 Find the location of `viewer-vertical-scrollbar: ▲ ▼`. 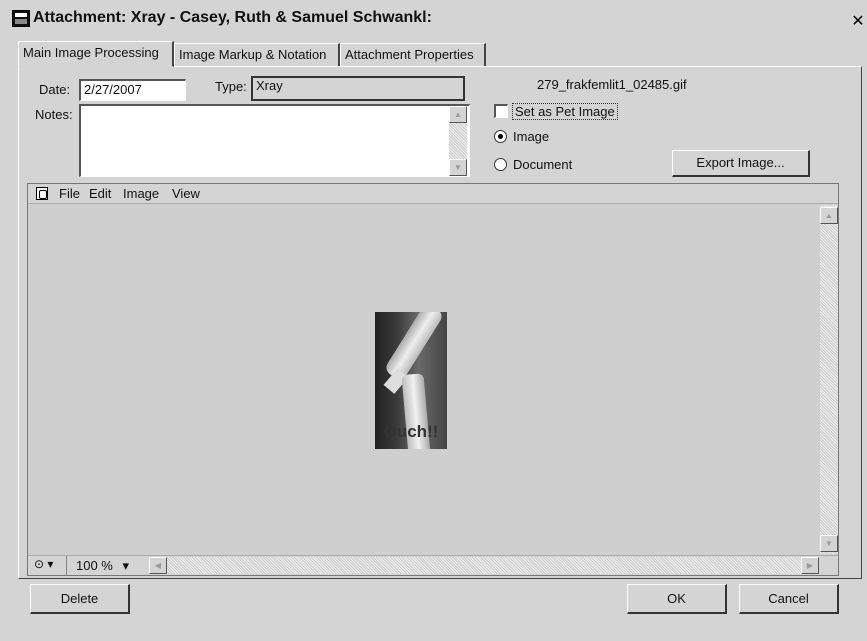

viewer-vertical-scrollbar: ▲ ▼ is located at coordinates (829, 379).